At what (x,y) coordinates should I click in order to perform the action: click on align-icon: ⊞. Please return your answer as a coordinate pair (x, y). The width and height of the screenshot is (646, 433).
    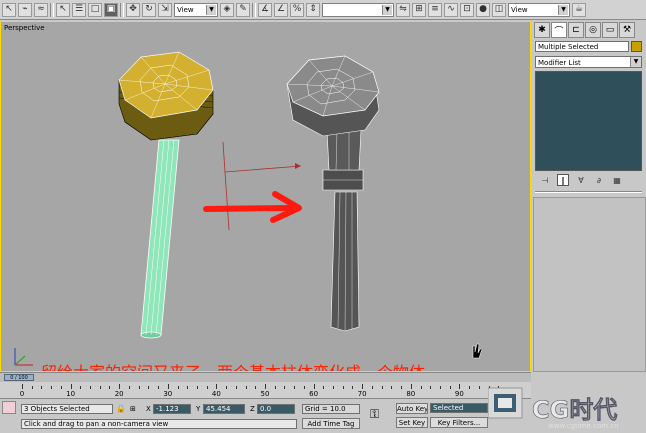
    Looking at the image, I should click on (419, 9).